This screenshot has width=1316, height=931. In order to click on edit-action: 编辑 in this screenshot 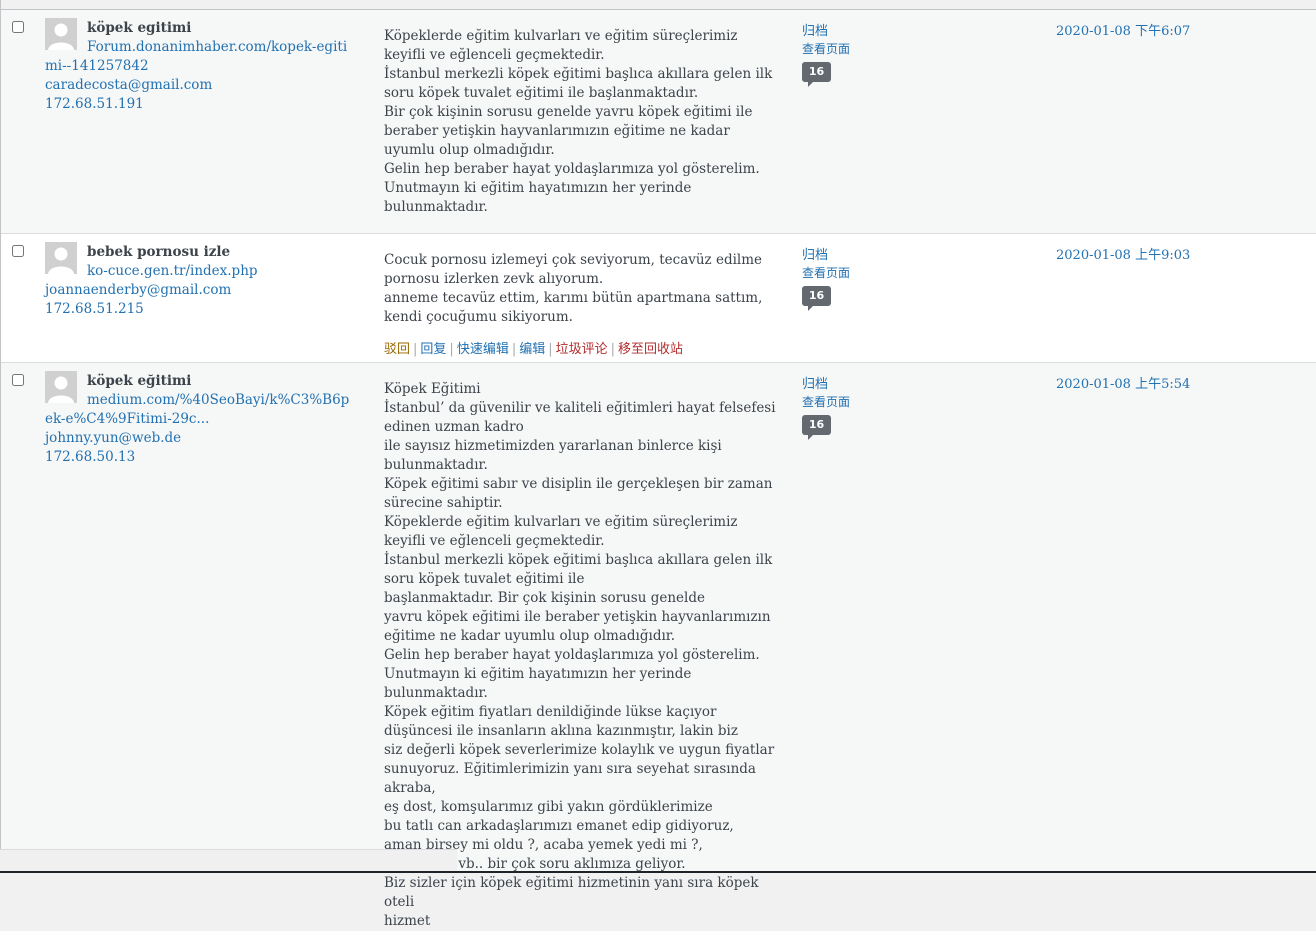, I will do `click(532, 349)`.